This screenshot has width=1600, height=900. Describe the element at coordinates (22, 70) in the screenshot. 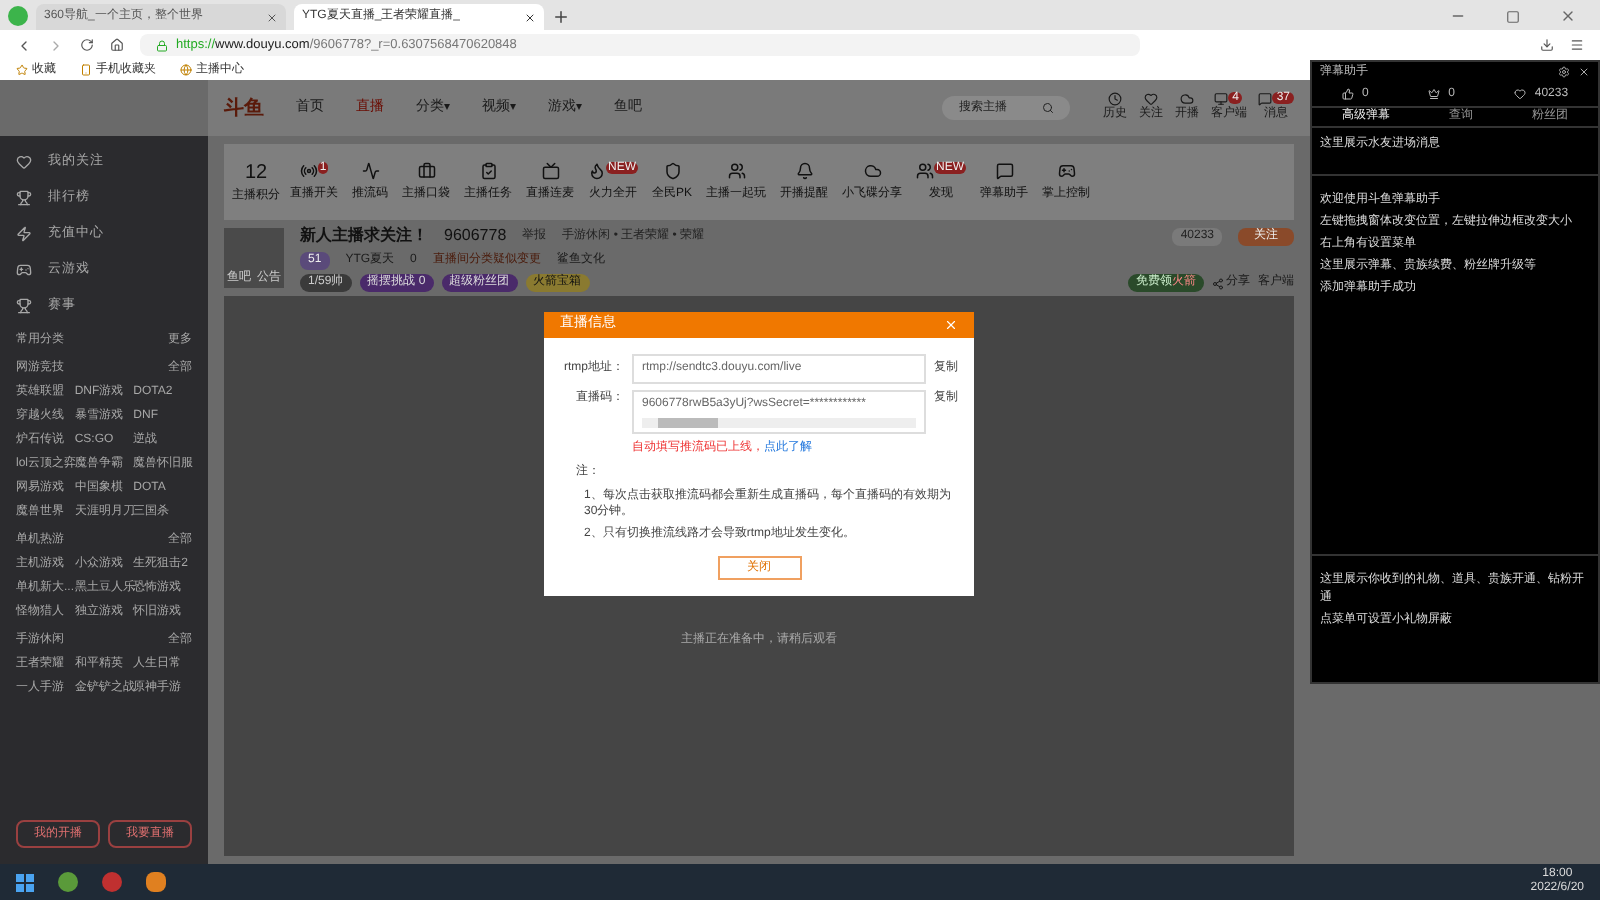

I see `star-icon` at that location.